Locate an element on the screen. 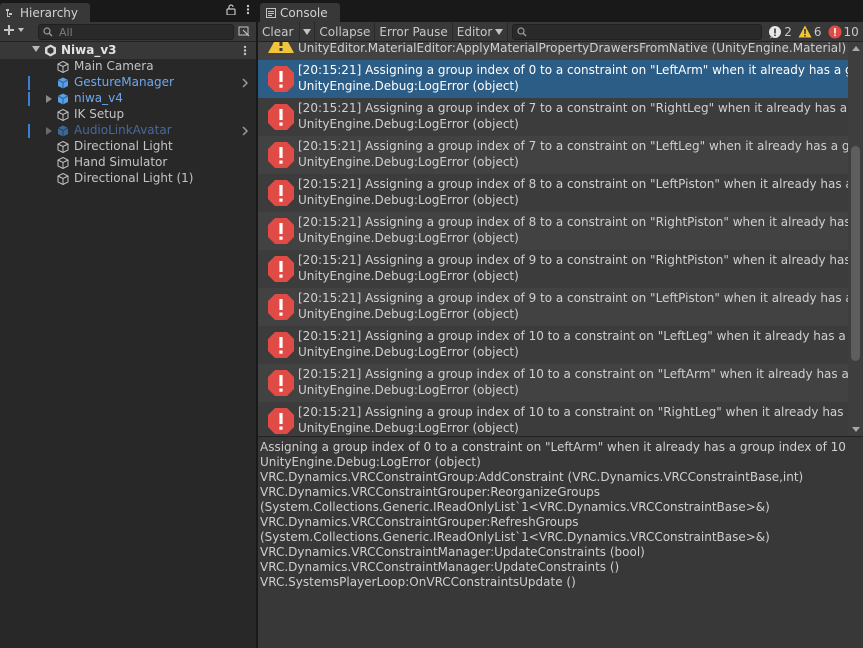 This screenshot has width=863, height=648. tab-hierarchy: Hierarchy is located at coordinates (45, 12).